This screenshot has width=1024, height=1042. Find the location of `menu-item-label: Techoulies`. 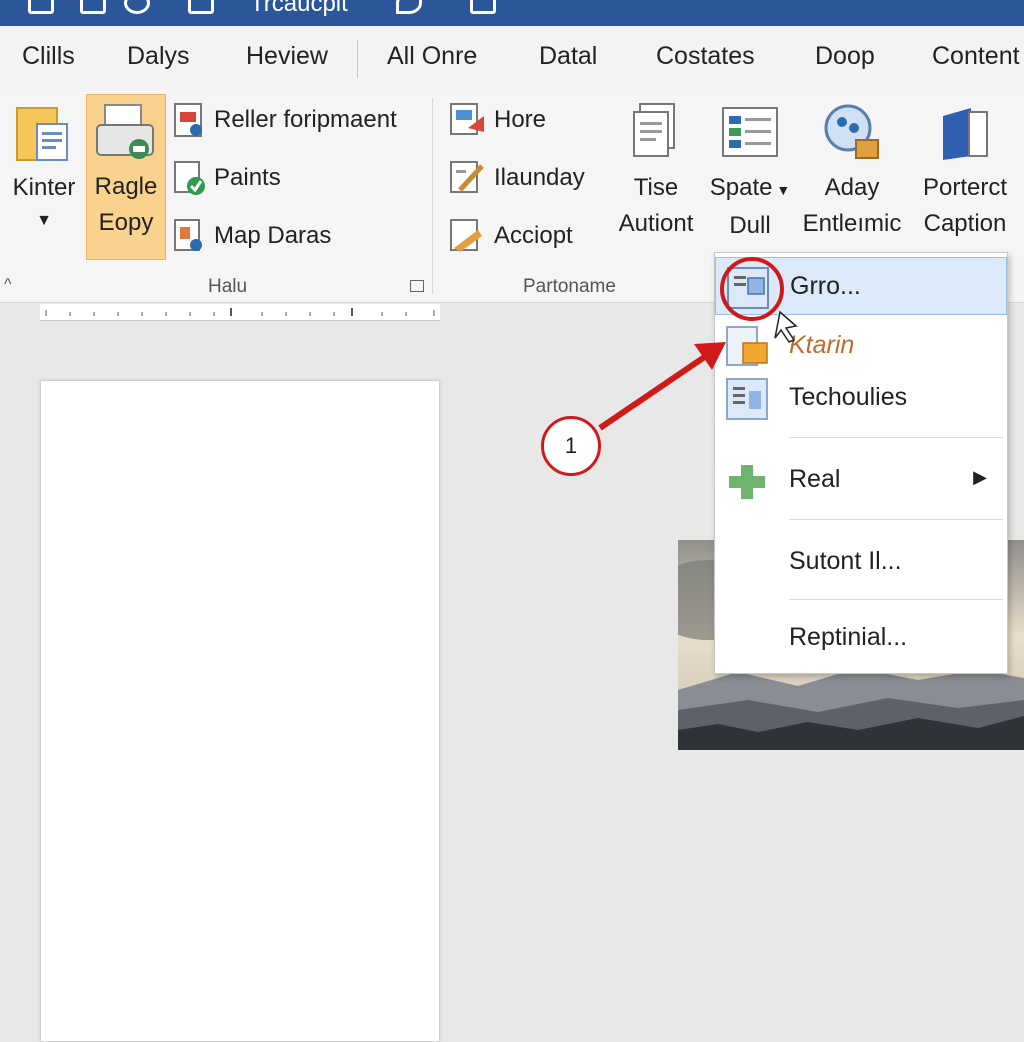

menu-item-label: Techoulies is located at coordinates (848, 397).